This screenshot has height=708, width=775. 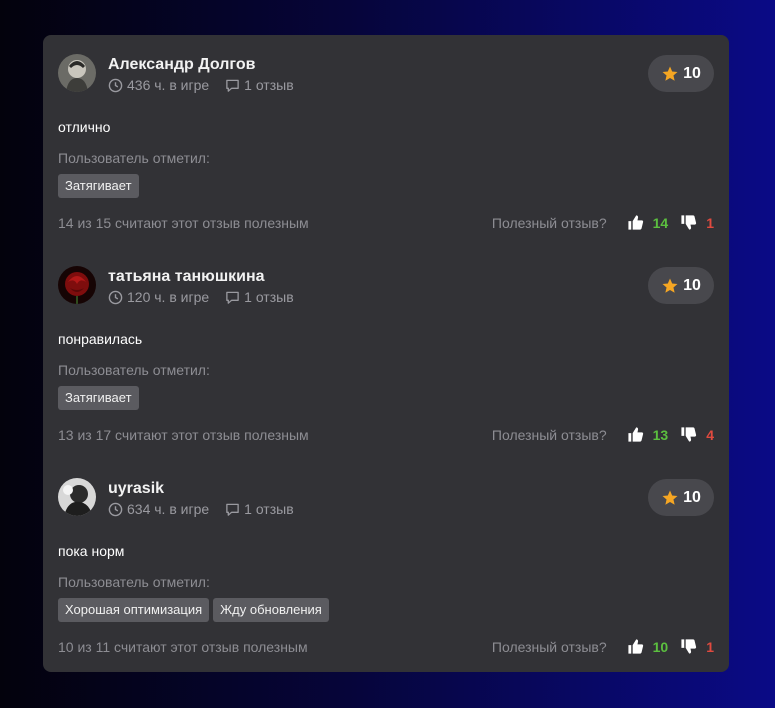 I want to click on vote-panel: Полезный отзыв? 13 4, so click(x=603, y=434).